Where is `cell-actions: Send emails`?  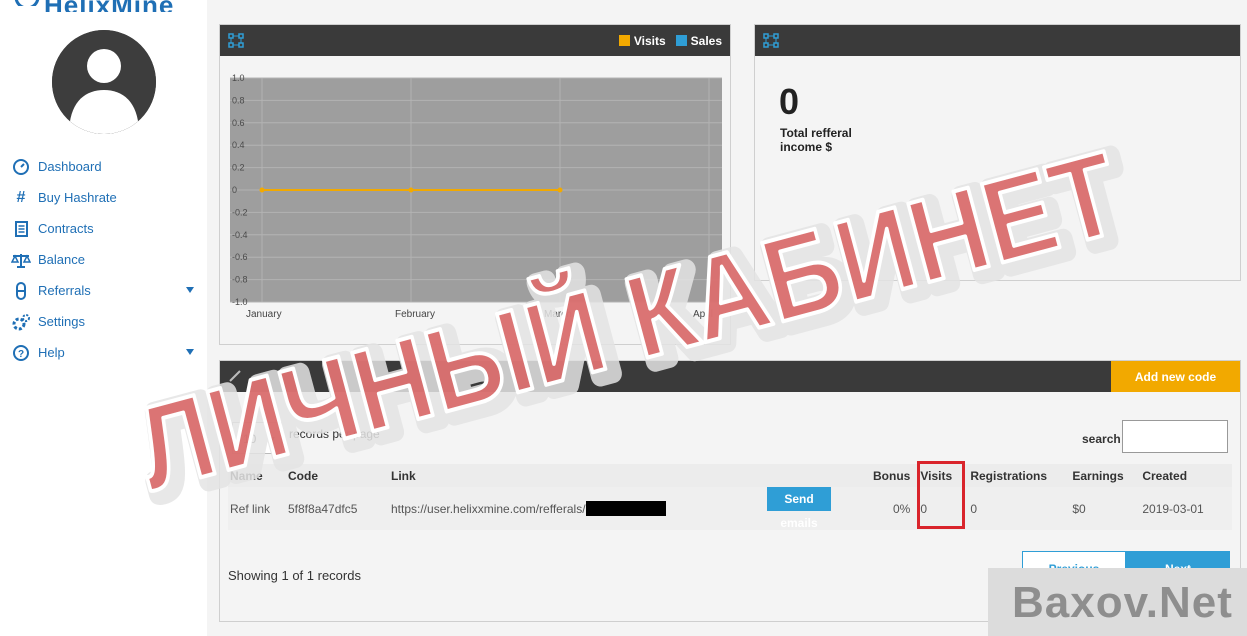
cell-actions: Send emails is located at coordinates (818, 508).